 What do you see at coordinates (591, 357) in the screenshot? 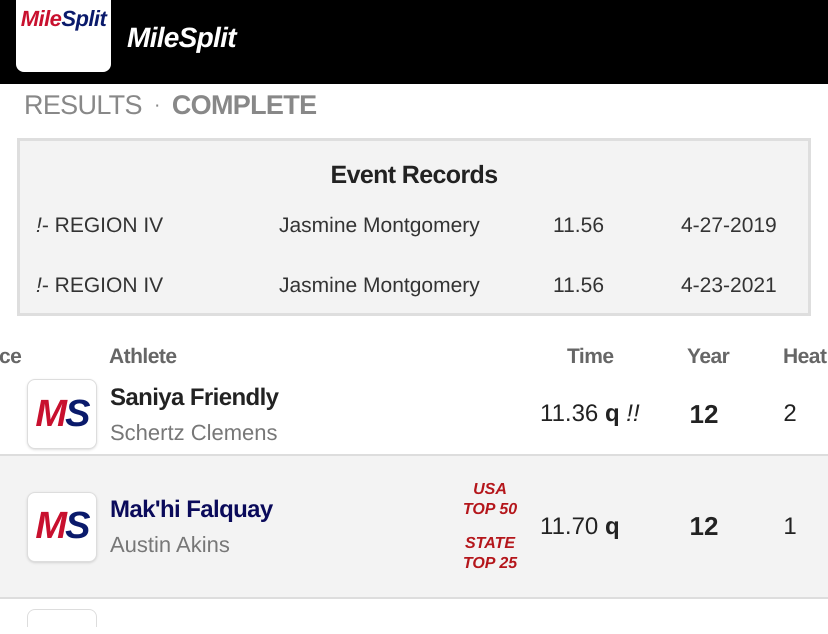
I see `column-header: Time` at bounding box center [591, 357].